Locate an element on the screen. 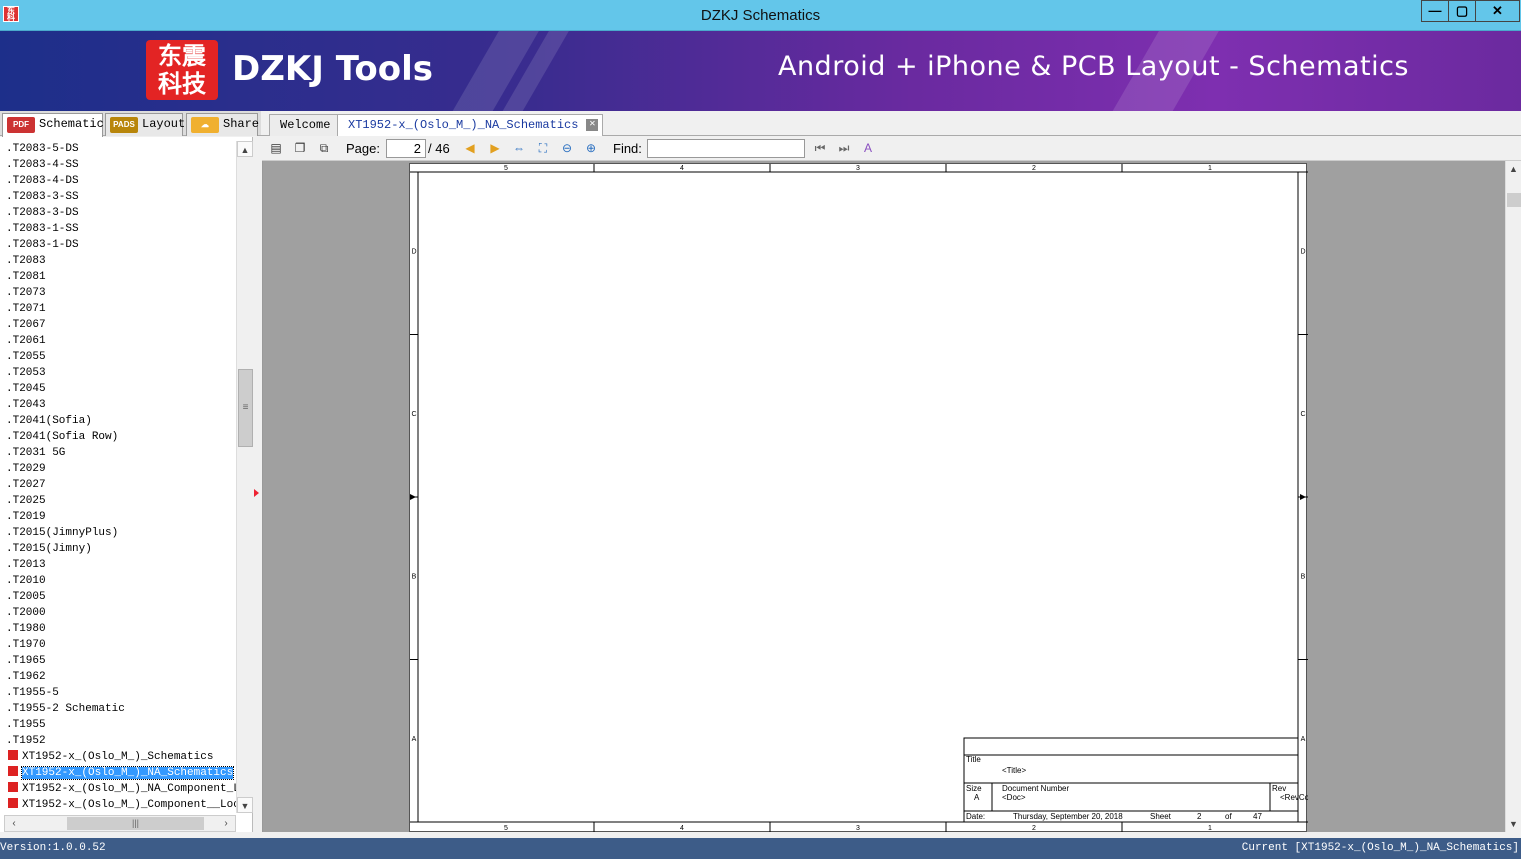 This screenshot has height=859, width=1521. tree-folder-item: .T2041(Sofia) is located at coordinates (118, 421).